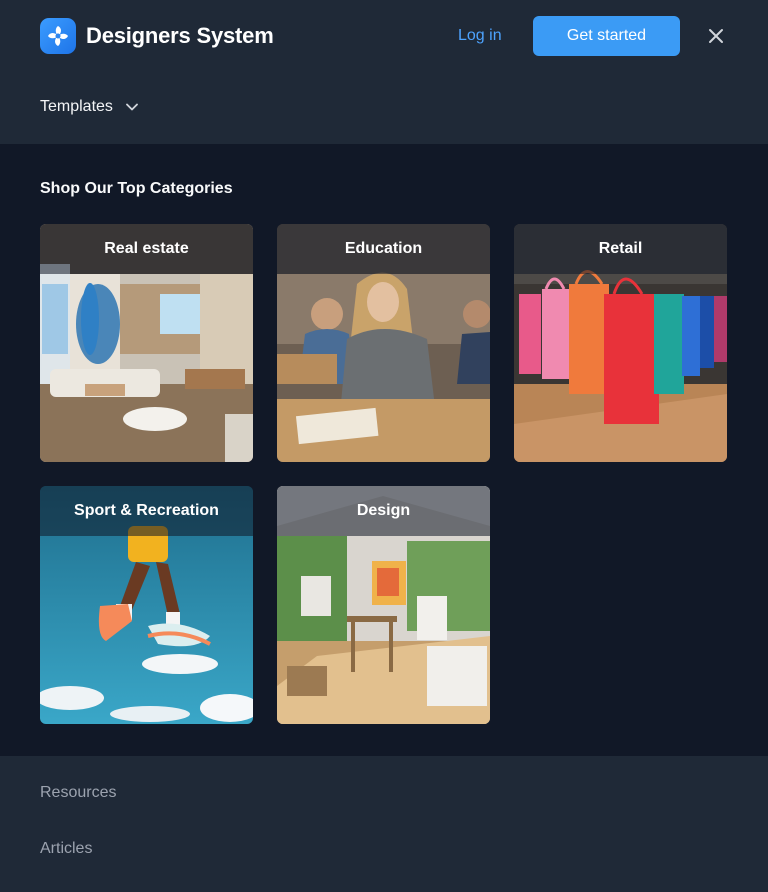 This screenshot has width=768, height=892. I want to click on category-card-education: Education, so click(383, 343).